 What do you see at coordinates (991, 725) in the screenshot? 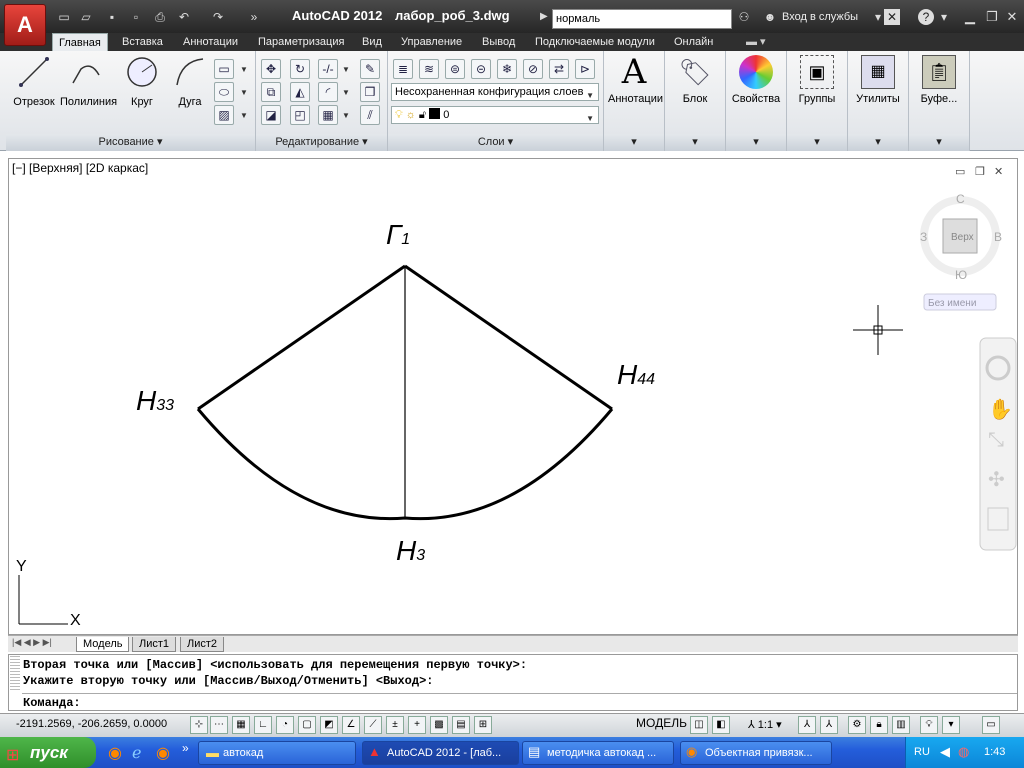
I see `clean-screen-icon: ▭` at bounding box center [991, 725].